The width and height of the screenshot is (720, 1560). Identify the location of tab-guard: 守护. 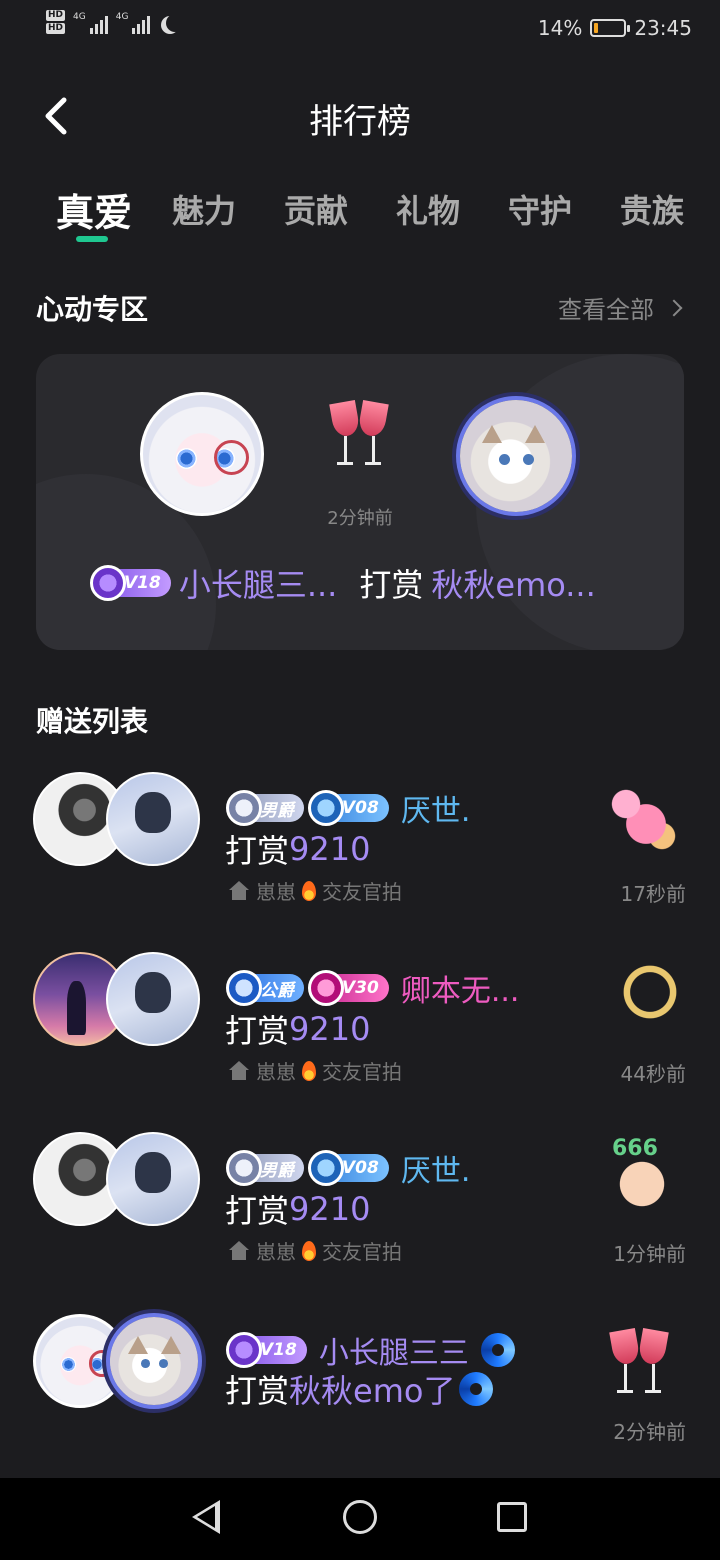
(540, 209).